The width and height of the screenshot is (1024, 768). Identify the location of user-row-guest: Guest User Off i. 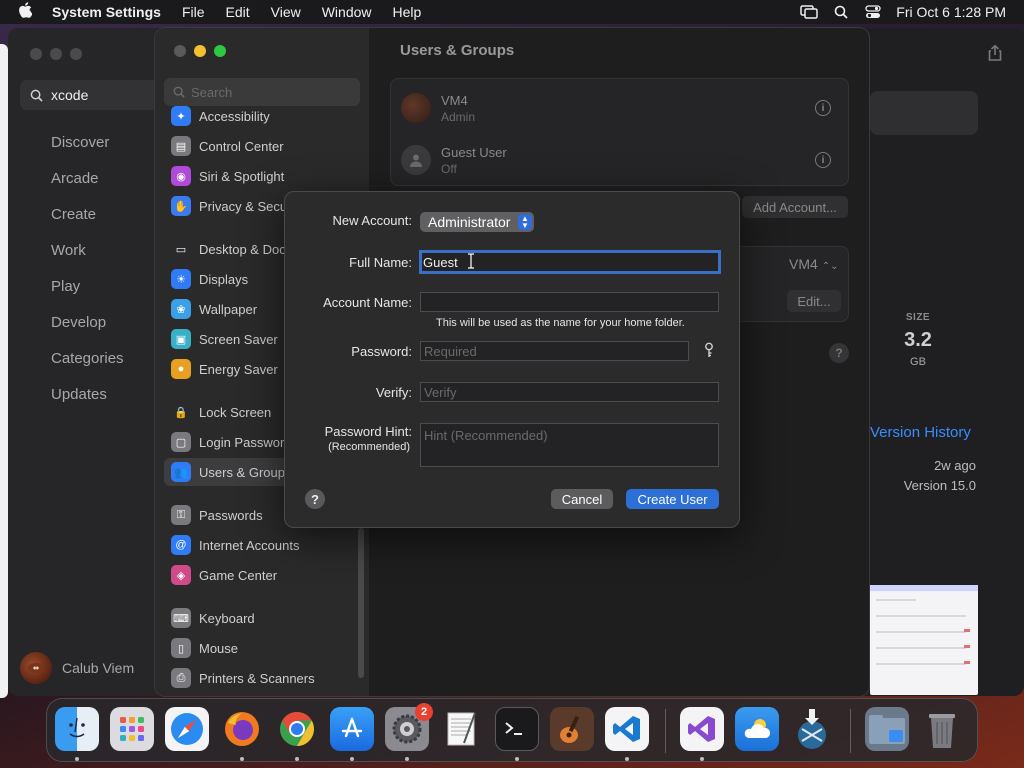
(621, 160).